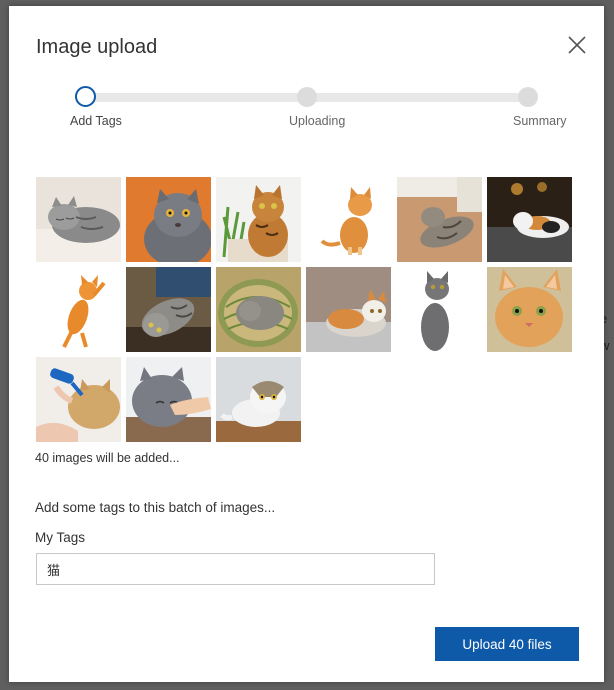  I want to click on close-icon, so click(577, 45).